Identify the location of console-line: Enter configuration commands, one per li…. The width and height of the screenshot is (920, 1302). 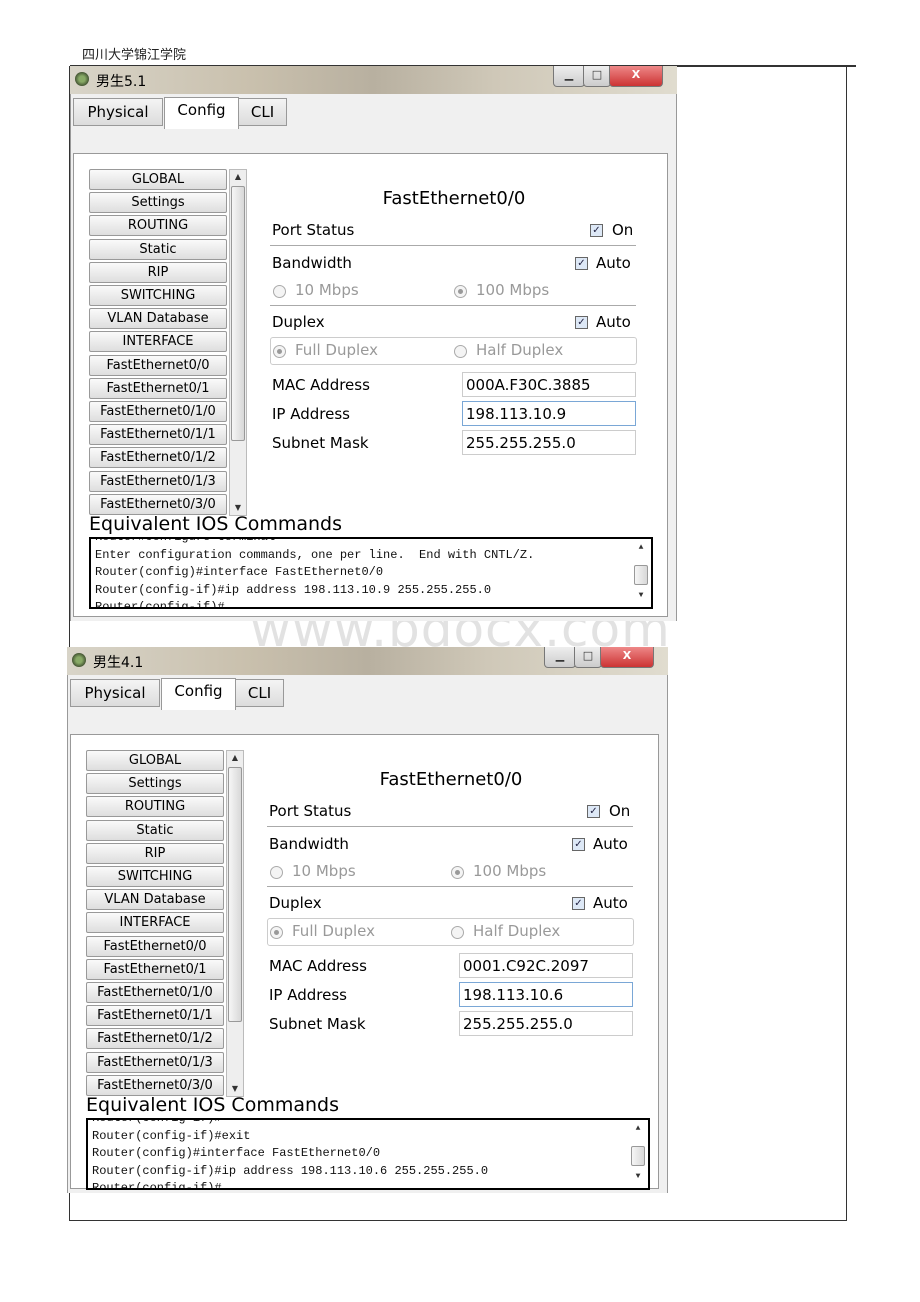
(315, 554).